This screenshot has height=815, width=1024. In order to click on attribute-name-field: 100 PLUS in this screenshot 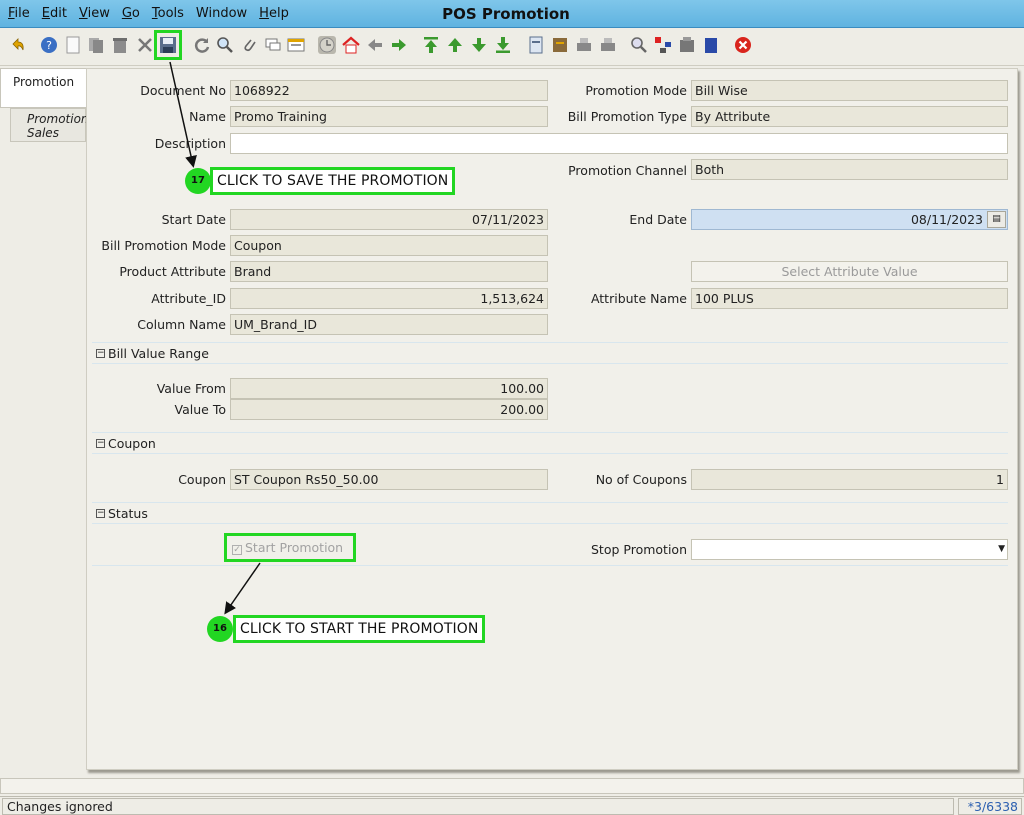, I will do `click(849, 298)`.